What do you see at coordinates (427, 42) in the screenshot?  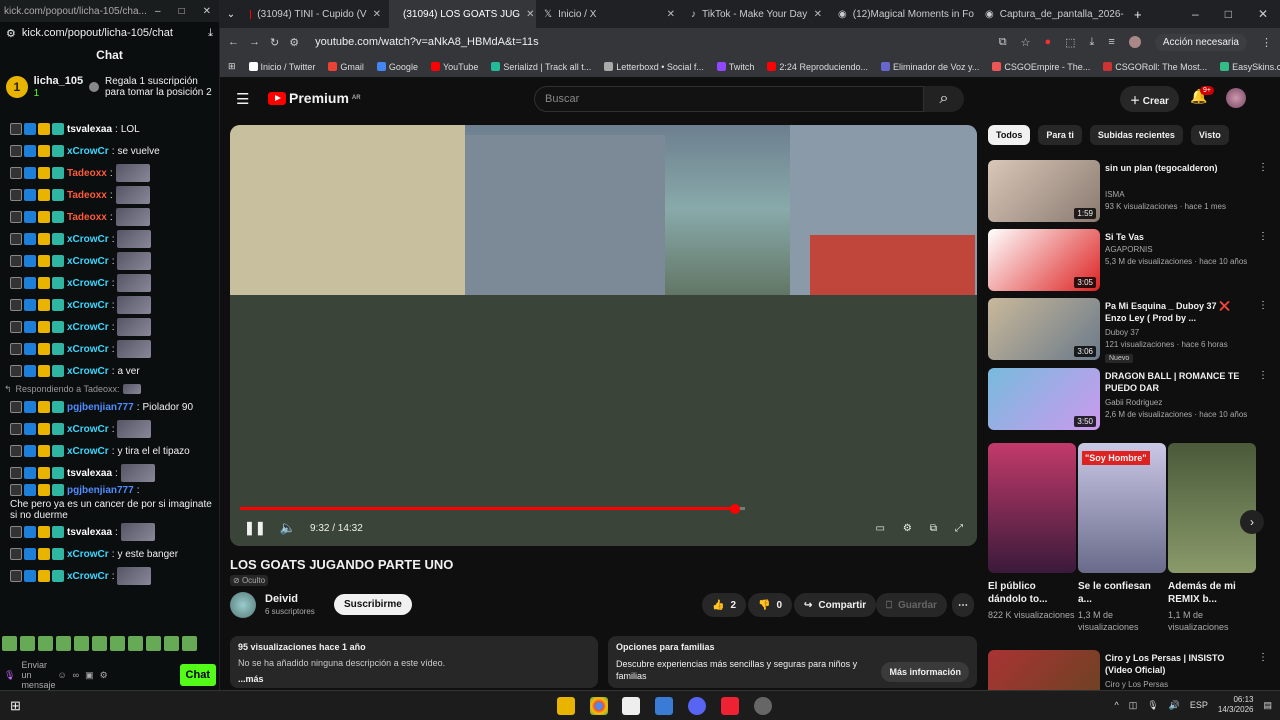 I see `url-field: youtube.com/watch?v=aNkA8_HBMdA&t=11s` at bounding box center [427, 42].